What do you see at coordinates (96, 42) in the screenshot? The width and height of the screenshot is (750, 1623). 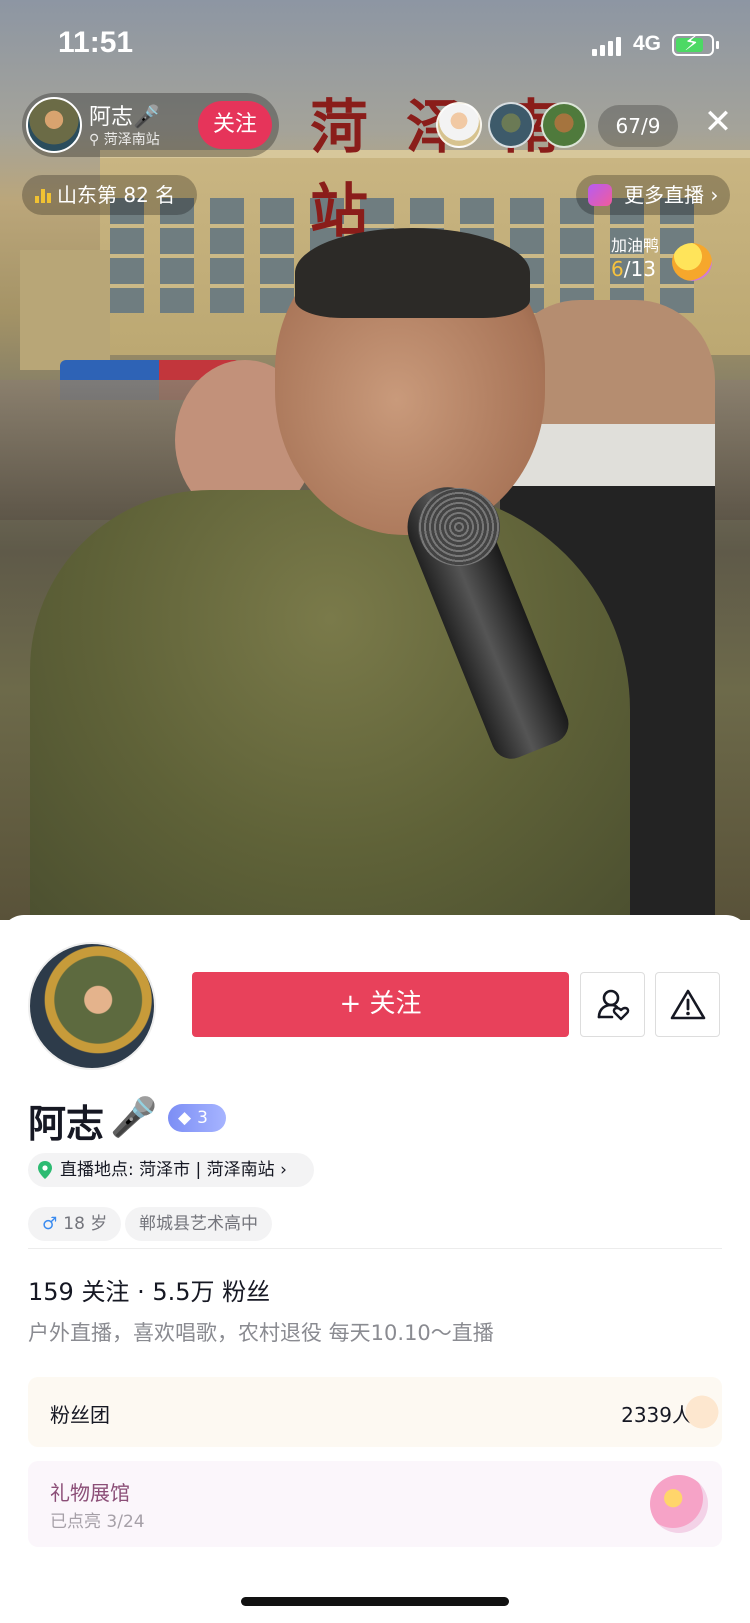 I see `status-time: 11:51` at bounding box center [96, 42].